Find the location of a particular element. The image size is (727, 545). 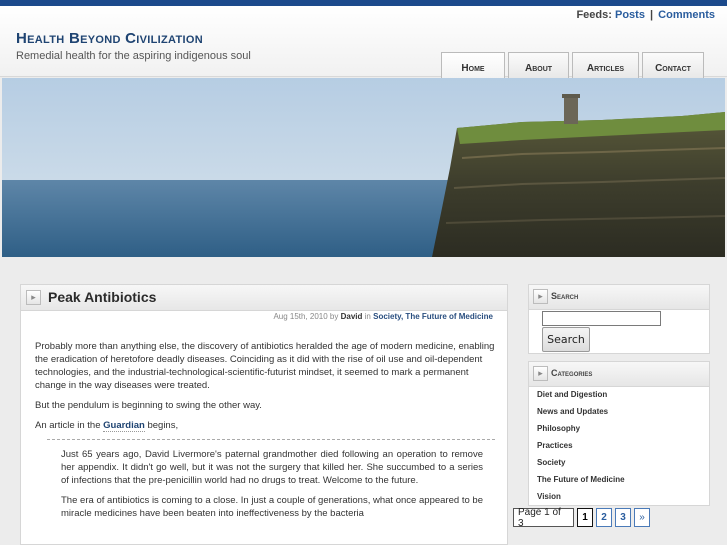

search-widget-title: Search is located at coordinates (565, 296).